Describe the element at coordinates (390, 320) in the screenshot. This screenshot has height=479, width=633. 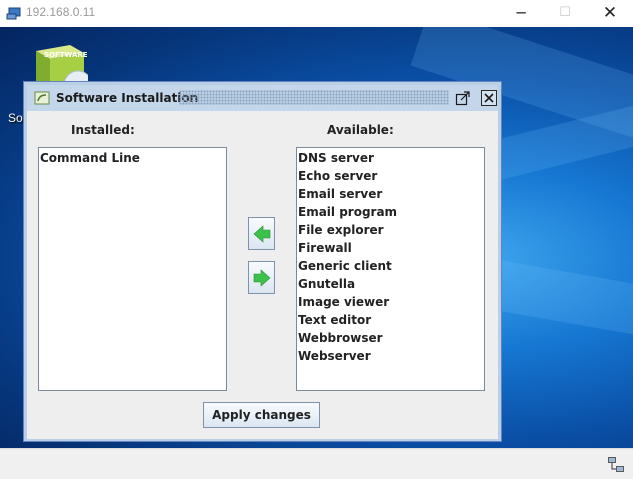
I see `list-item: Text editor` at that location.